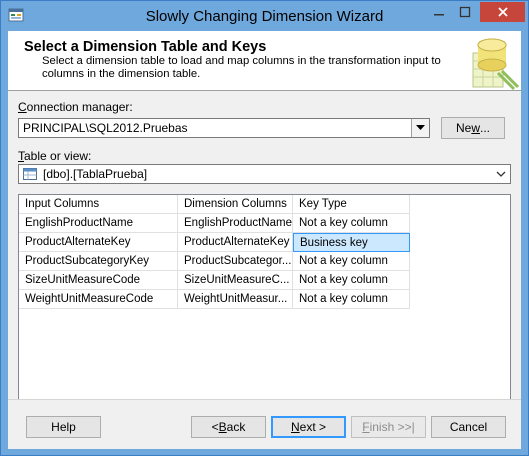 This screenshot has height=456, width=529. I want to click on footer-divider, so click(264, 399).